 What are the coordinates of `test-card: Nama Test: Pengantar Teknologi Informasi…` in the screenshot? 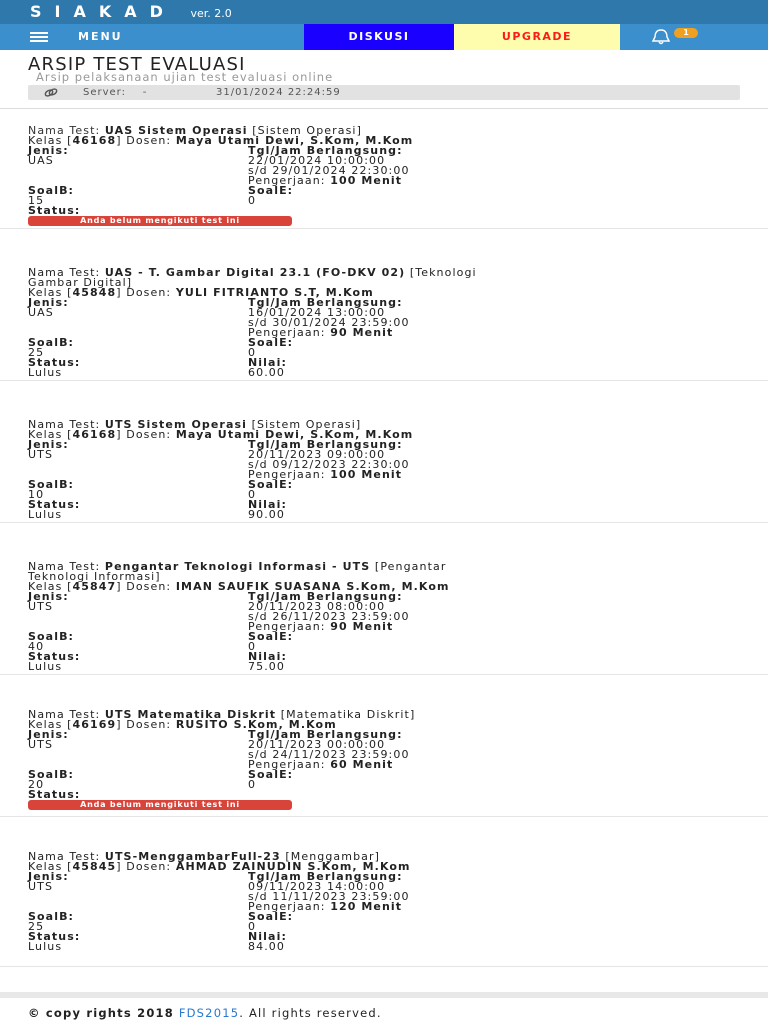 It's located at (384, 598).